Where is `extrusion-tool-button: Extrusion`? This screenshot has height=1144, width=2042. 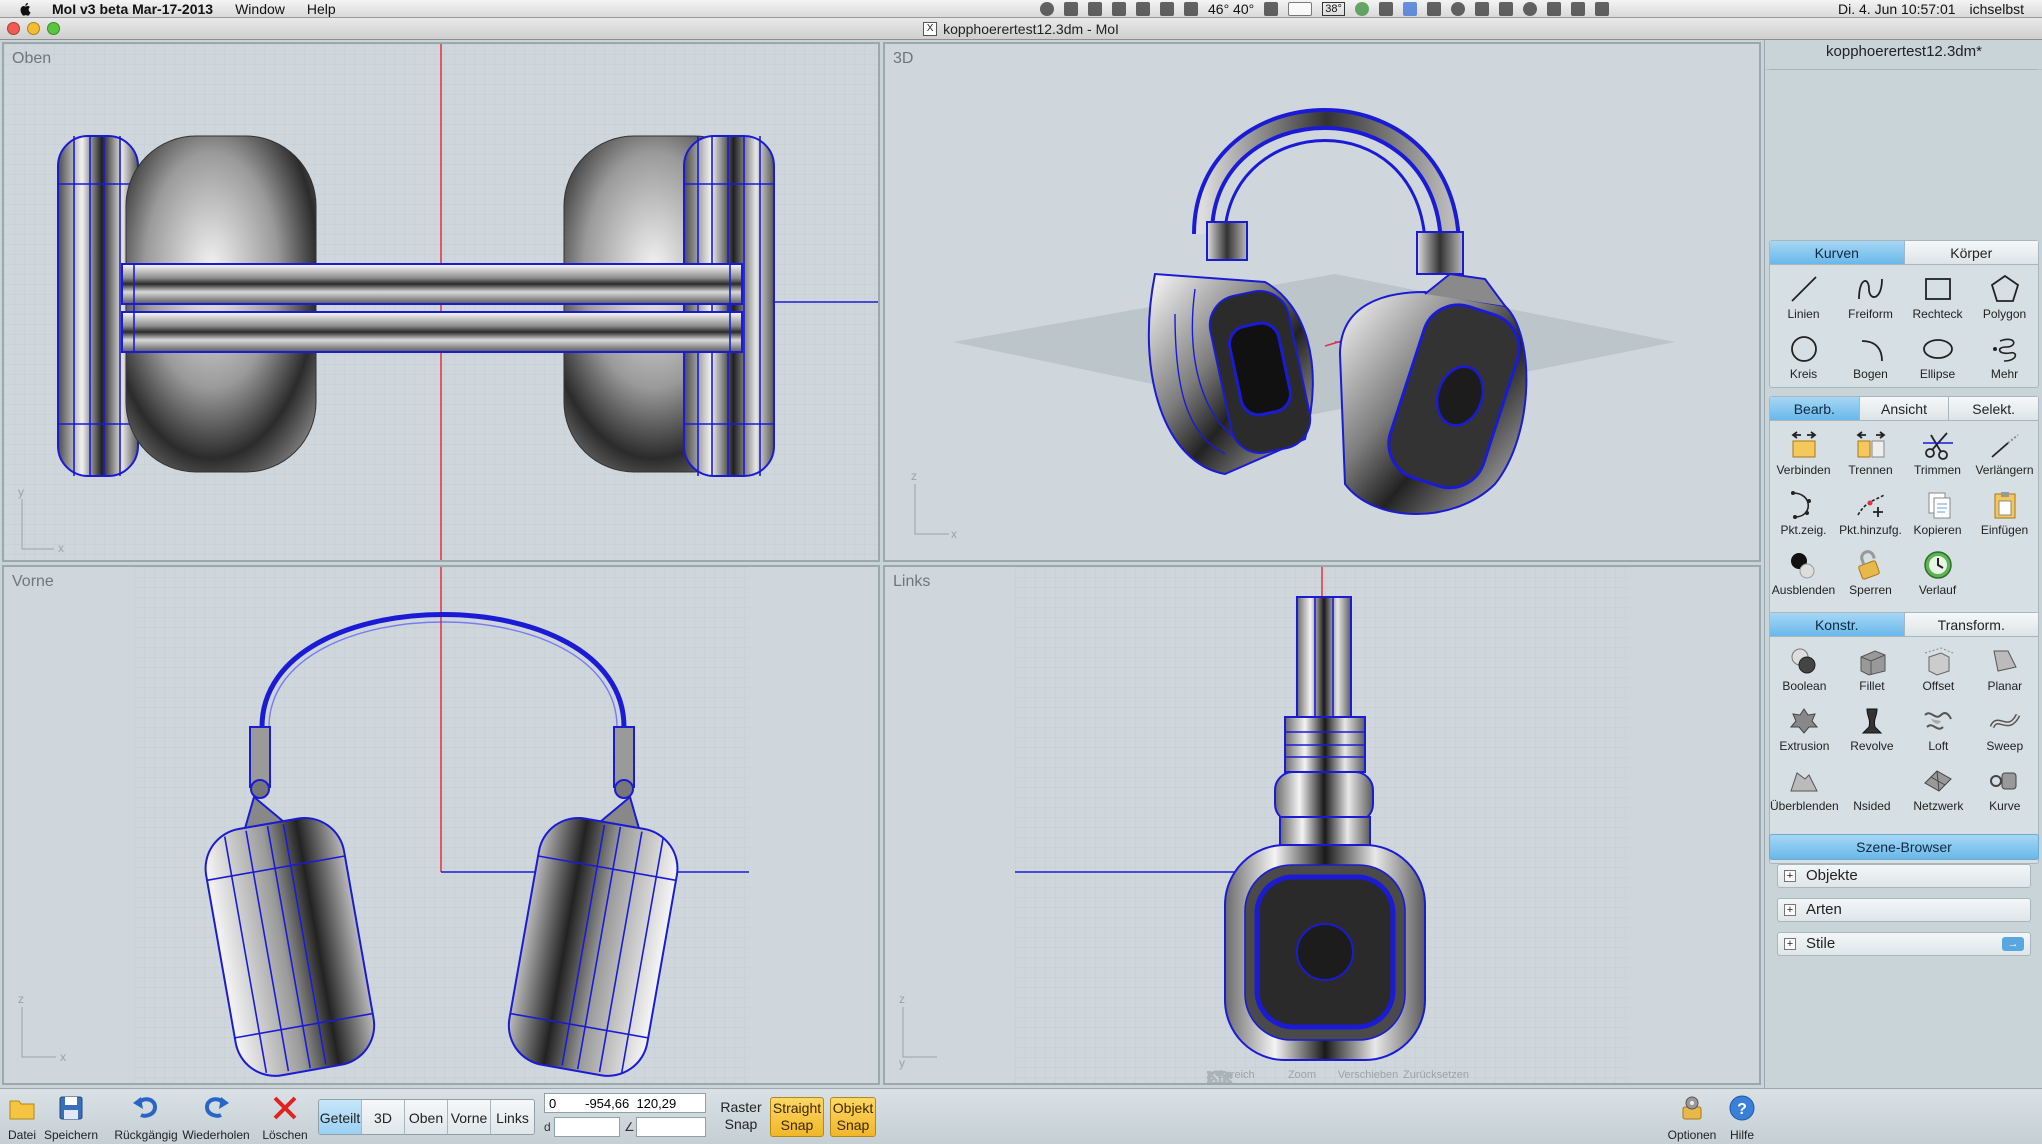 extrusion-tool-button: Extrusion is located at coordinates (1804, 729).